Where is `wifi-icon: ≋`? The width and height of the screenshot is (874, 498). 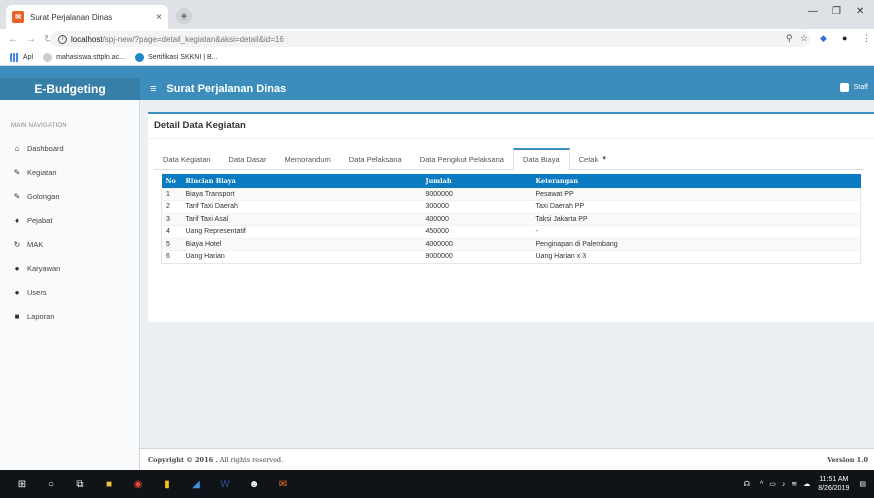 wifi-icon: ≋ is located at coordinates (794, 484).